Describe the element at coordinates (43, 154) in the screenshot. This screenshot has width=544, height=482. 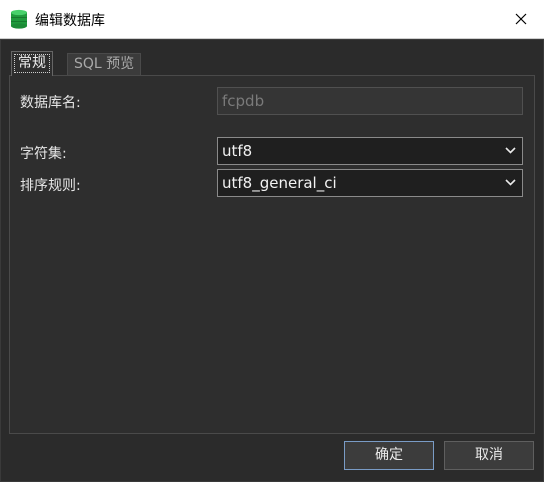
I see `charset-label: 字符集:` at that location.